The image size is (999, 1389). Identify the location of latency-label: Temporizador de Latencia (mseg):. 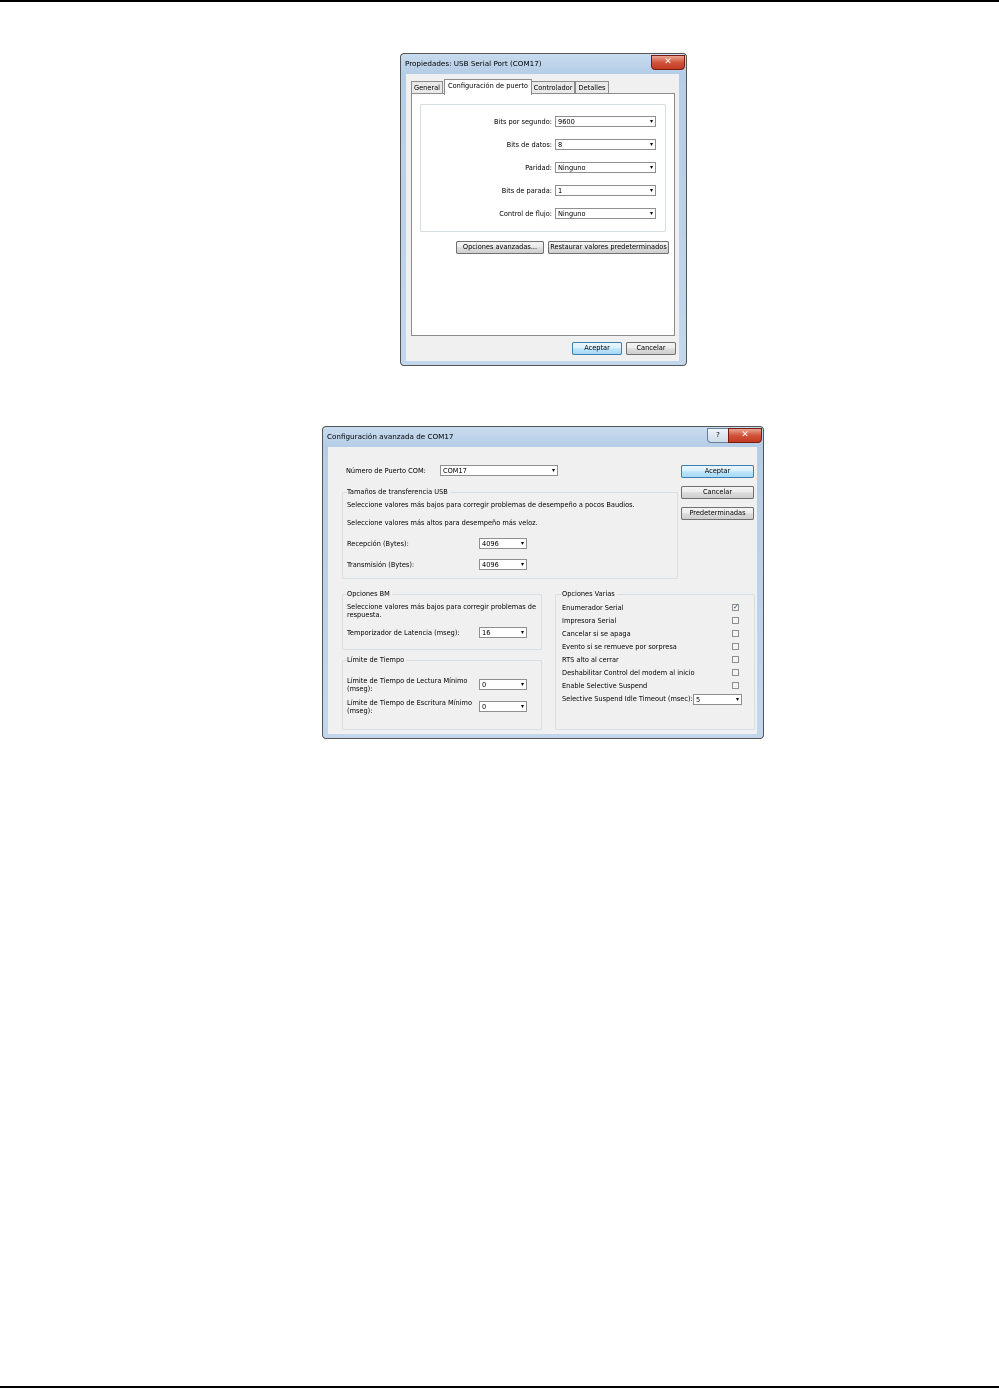
(403, 633).